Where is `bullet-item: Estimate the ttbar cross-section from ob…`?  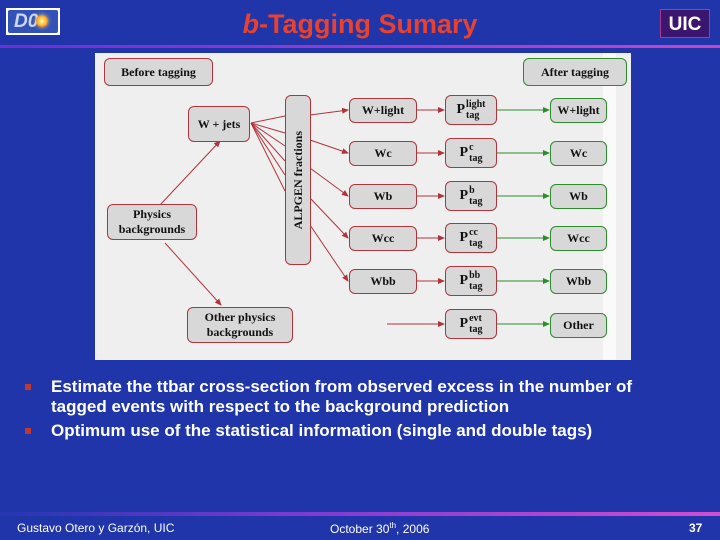
bullet-item: Estimate the ttbar cross-section from ob… is located at coordinates (360, 397).